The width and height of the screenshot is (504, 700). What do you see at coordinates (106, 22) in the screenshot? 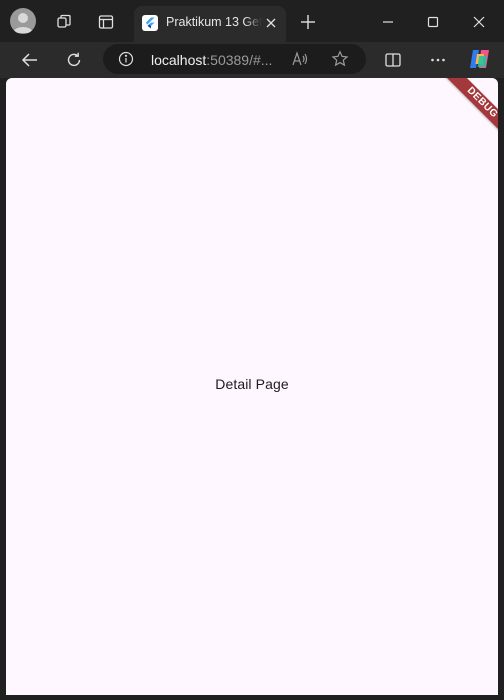
I see `tab-actions-icon` at bounding box center [106, 22].